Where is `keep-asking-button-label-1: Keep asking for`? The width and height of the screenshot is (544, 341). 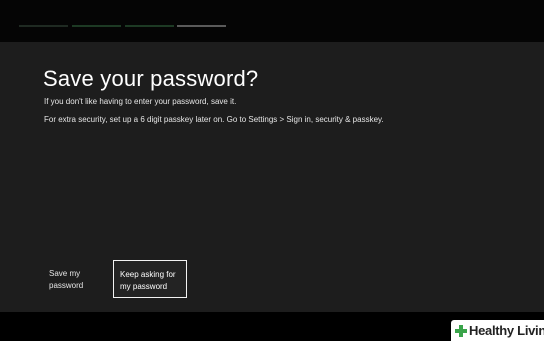
keep-asking-button-label-1: Keep asking for is located at coordinates (148, 274).